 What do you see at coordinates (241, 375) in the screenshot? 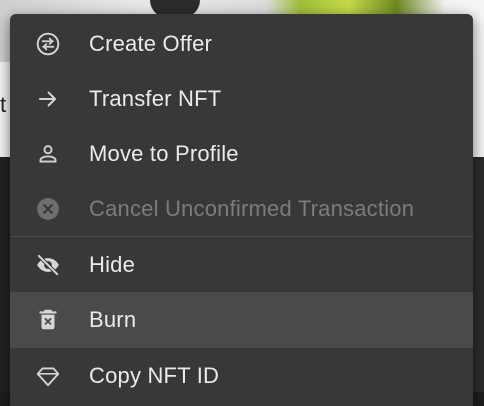
I see `menu-item-copy-nft-id: Copy NFT ID` at bounding box center [241, 375].